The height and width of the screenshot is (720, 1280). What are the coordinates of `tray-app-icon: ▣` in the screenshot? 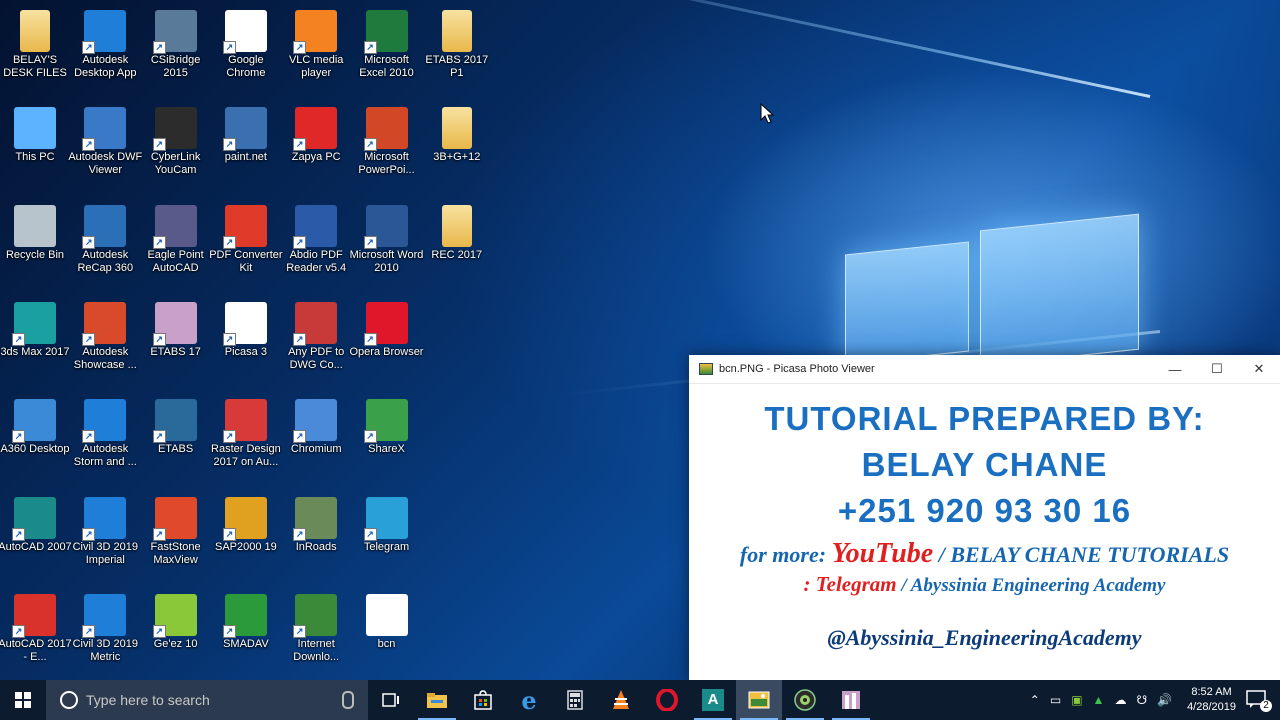 It's located at (1076, 700).